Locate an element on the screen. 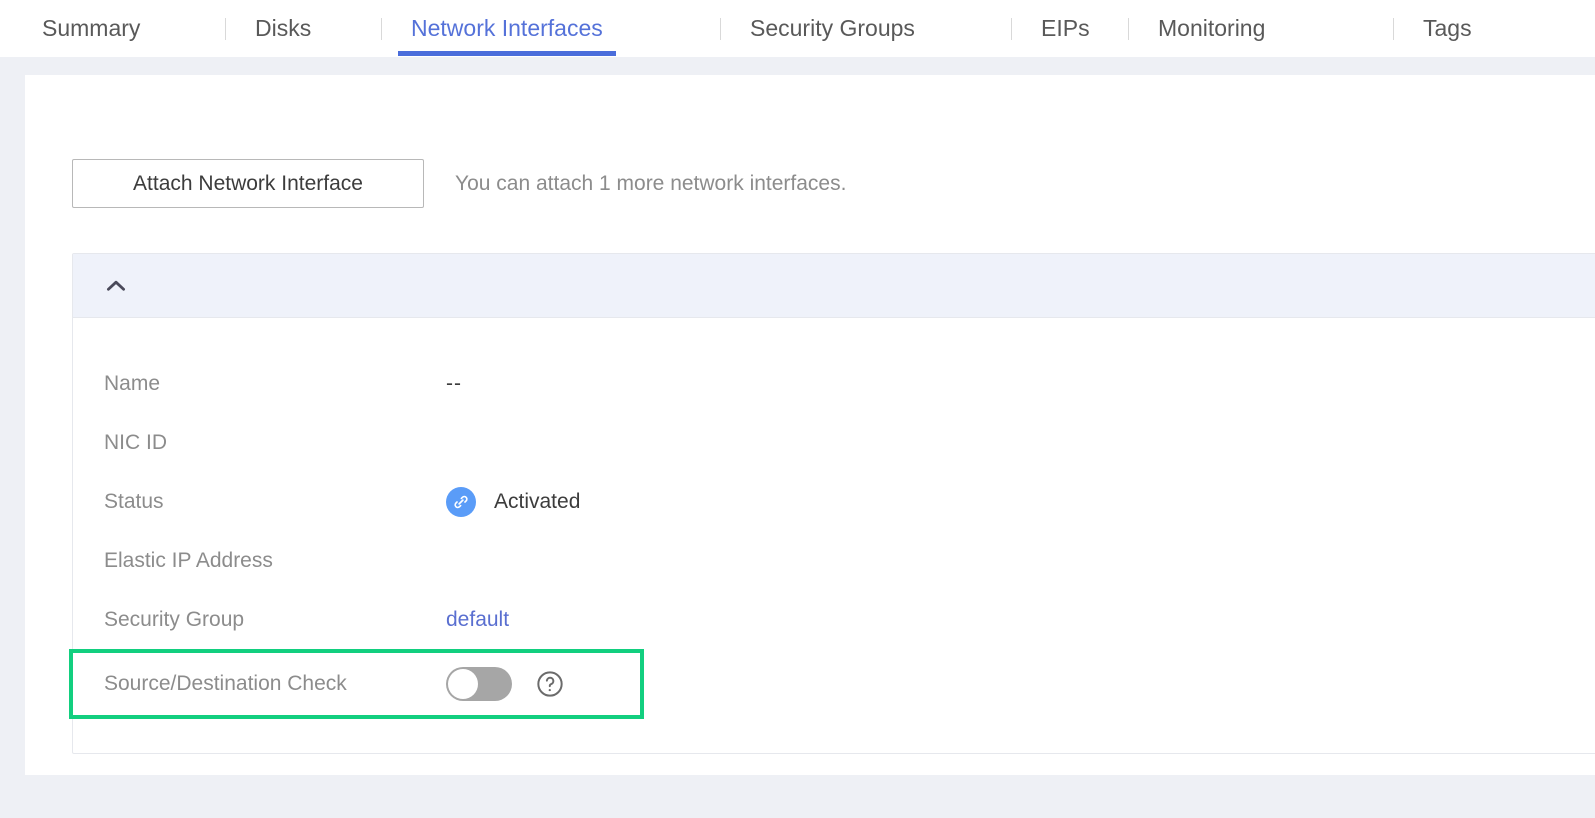  source-dest-check-control is located at coordinates (505, 684).